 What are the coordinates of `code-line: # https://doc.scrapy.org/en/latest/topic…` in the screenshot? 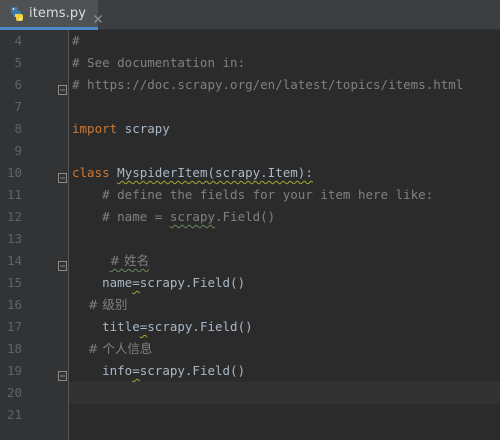 It's located at (284, 85).